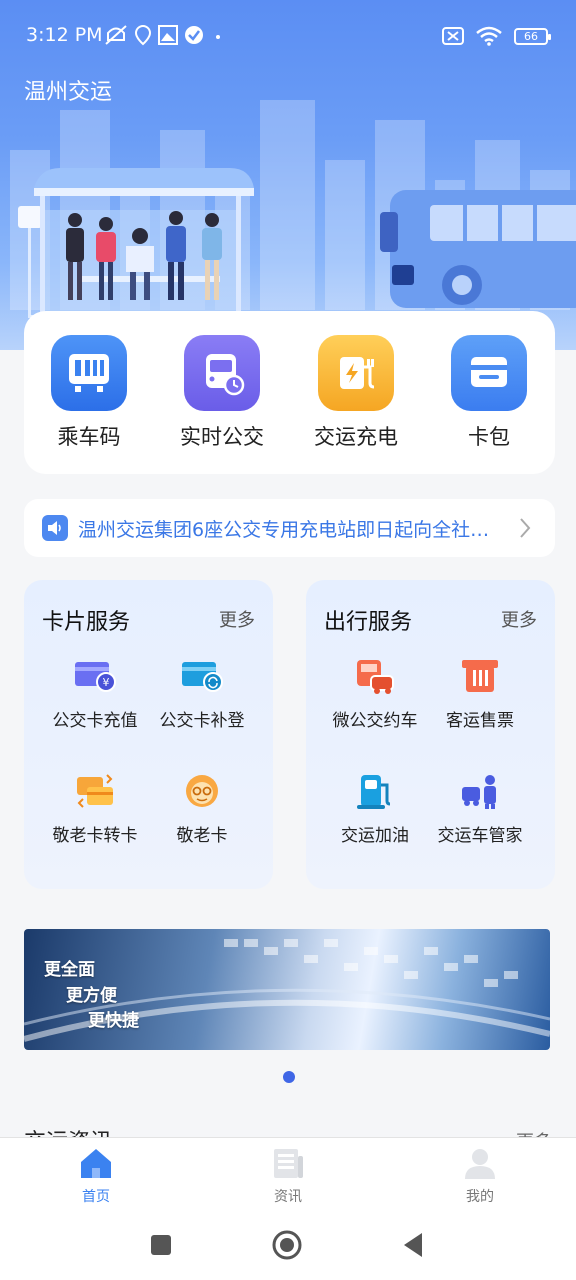 This screenshot has height=1280, width=576. What do you see at coordinates (356, 437) in the screenshot?
I see `quick-entry-label: 交运充电` at bounding box center [356, 437].